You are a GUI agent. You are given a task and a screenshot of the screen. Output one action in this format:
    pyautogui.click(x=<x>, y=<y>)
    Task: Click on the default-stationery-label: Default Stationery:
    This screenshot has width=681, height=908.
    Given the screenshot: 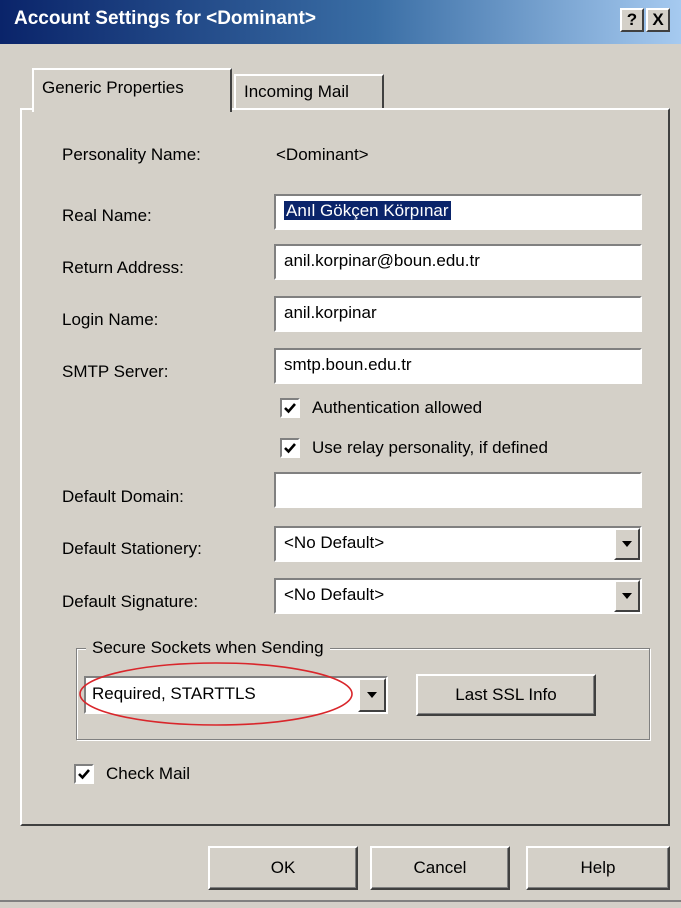 What is the action you would take?
    pyautogui.click(x=132, y=548)
    